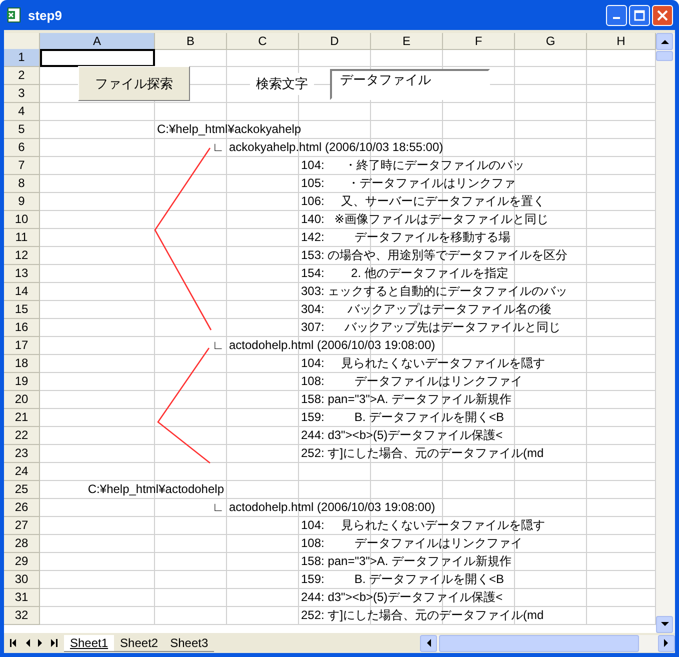 This screenshot has height=657, width=679. What do you see at coordinates (22, 580) in the screenshot?
I see `row-header: 30` at bounding box center [22, 580].